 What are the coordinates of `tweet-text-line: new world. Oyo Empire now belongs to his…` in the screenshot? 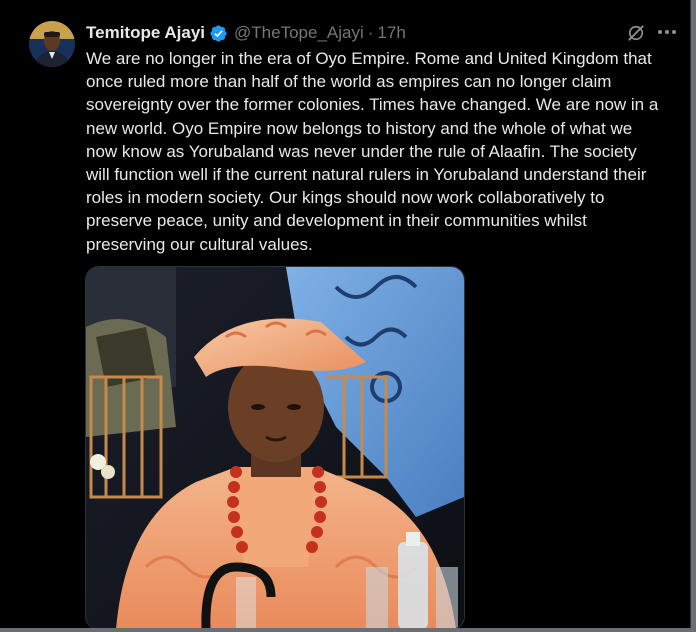 It's located at (359, 128).